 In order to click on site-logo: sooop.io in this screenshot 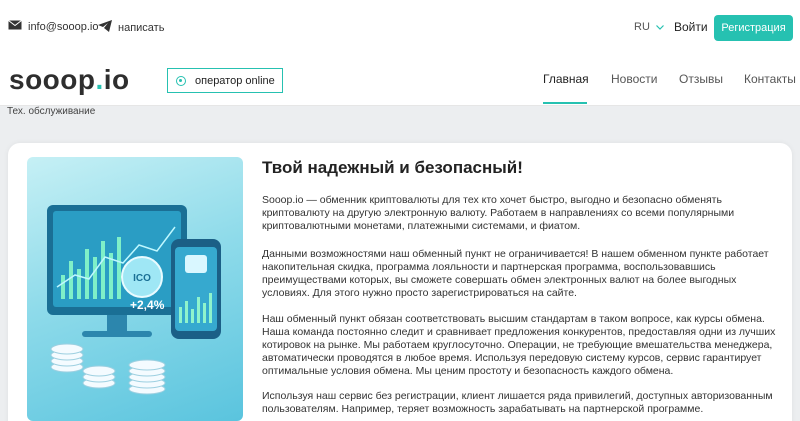, I will do `click(69, 80)`.